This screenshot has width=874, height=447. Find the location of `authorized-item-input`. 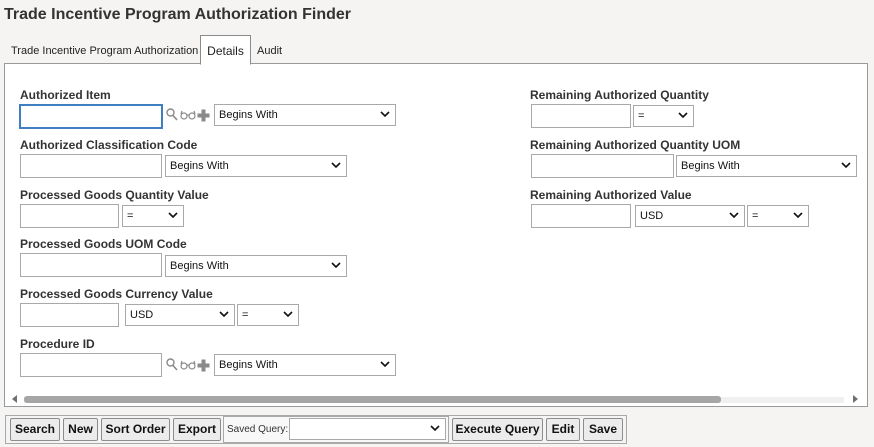

authorized-item-input is located at coordinates (91, 116).